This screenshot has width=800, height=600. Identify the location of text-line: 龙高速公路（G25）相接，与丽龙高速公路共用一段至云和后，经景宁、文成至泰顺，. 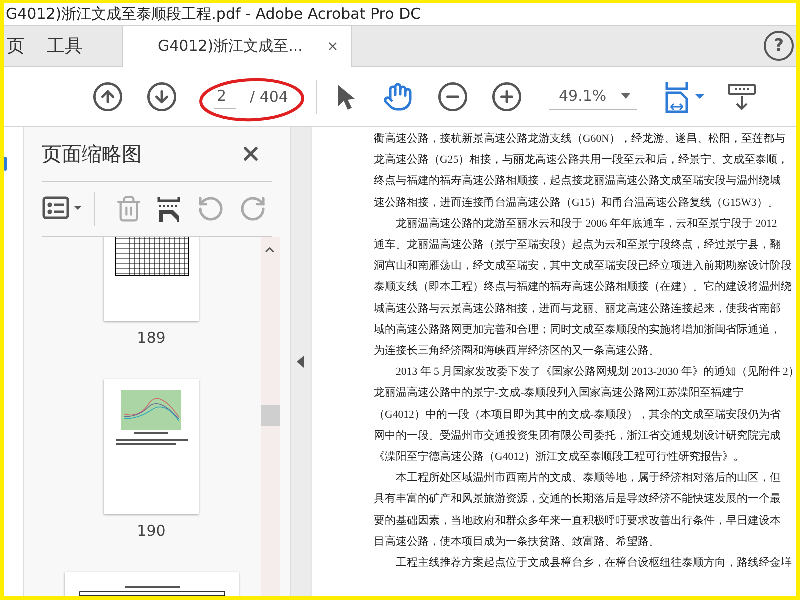
(582, 160).